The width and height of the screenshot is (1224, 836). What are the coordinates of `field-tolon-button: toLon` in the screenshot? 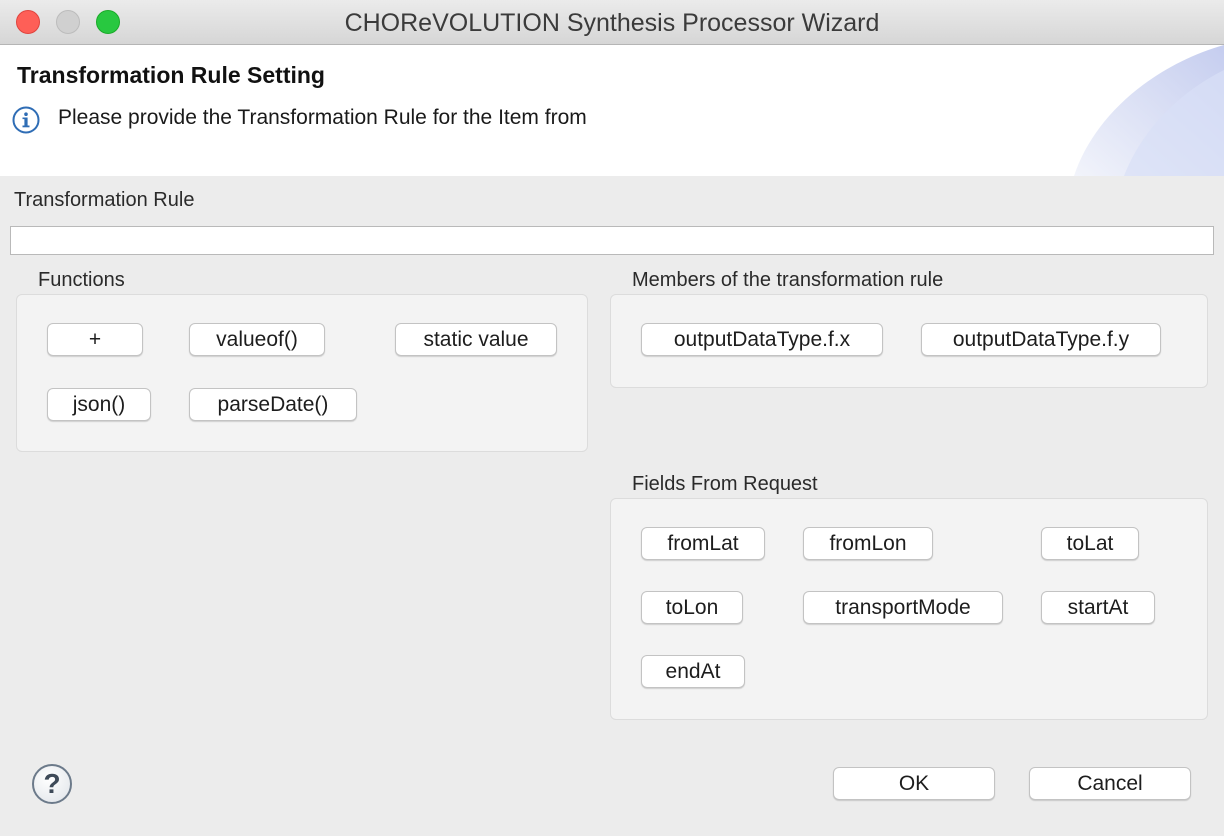 It's located at (692, 607).